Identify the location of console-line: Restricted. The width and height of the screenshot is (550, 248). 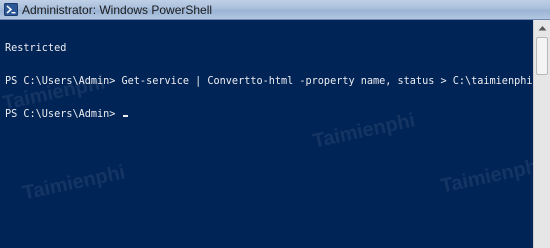
(36, 48).